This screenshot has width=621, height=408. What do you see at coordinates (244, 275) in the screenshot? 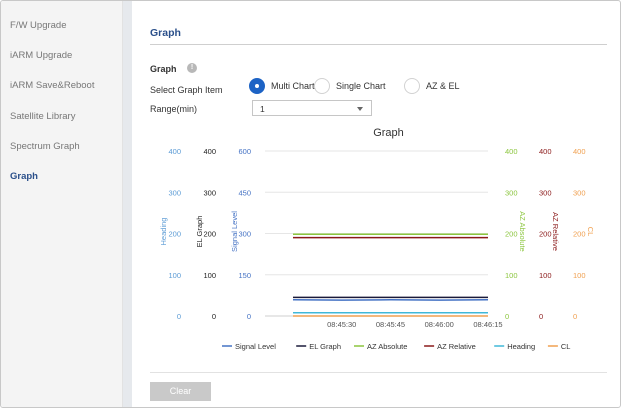
I see `axis-tick-label-signal: 150` at bounding box center [244, 275].